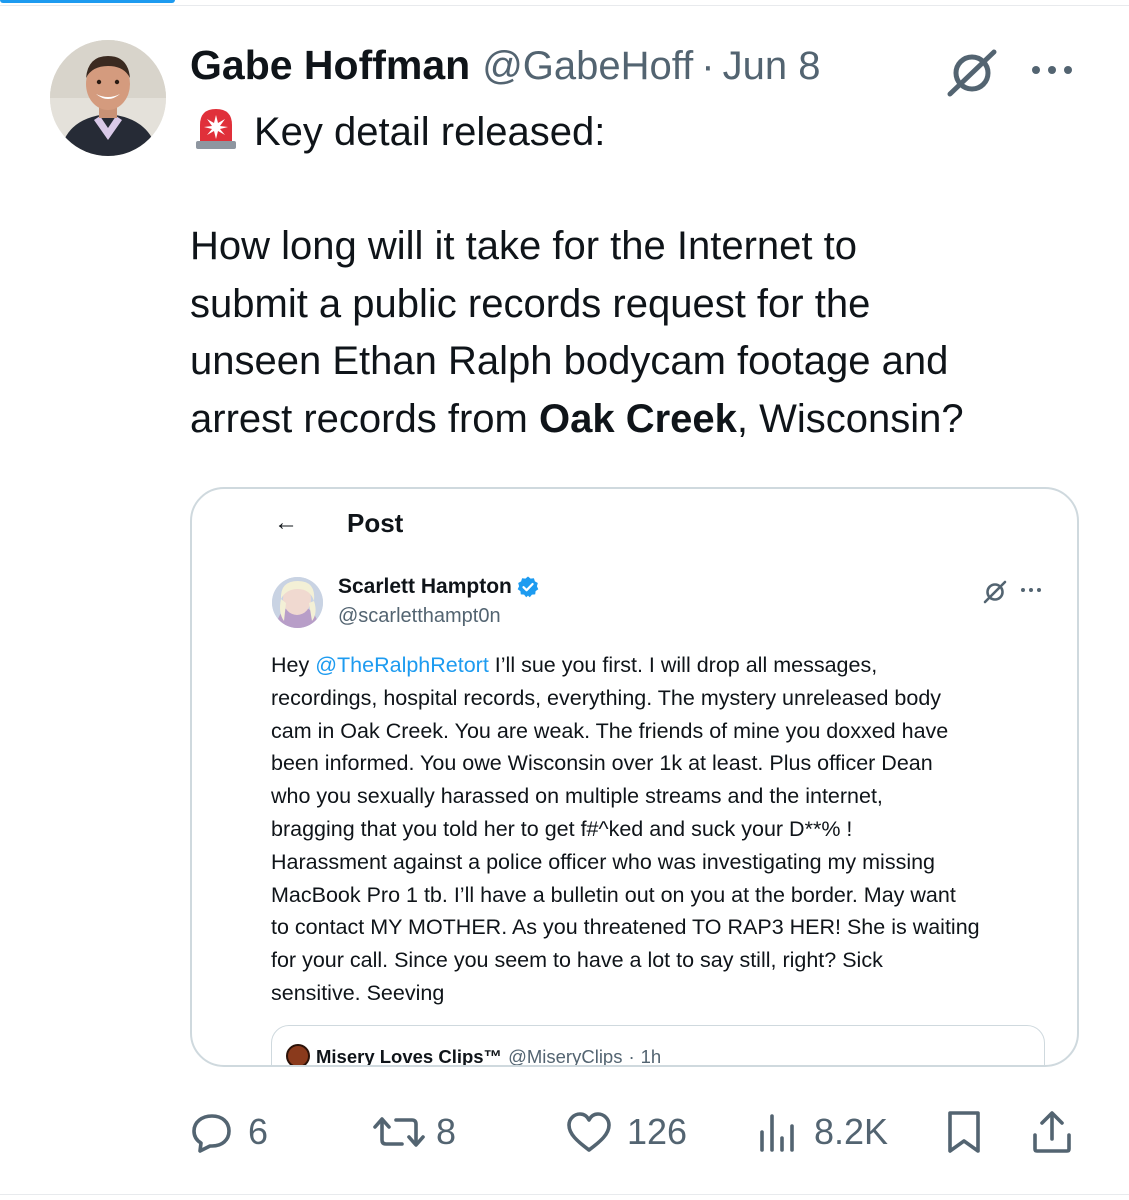  Describe the element at coordinates (850, 418) in the screenshot. I see `body-last-suffix: , Wisconsin?` at that location.